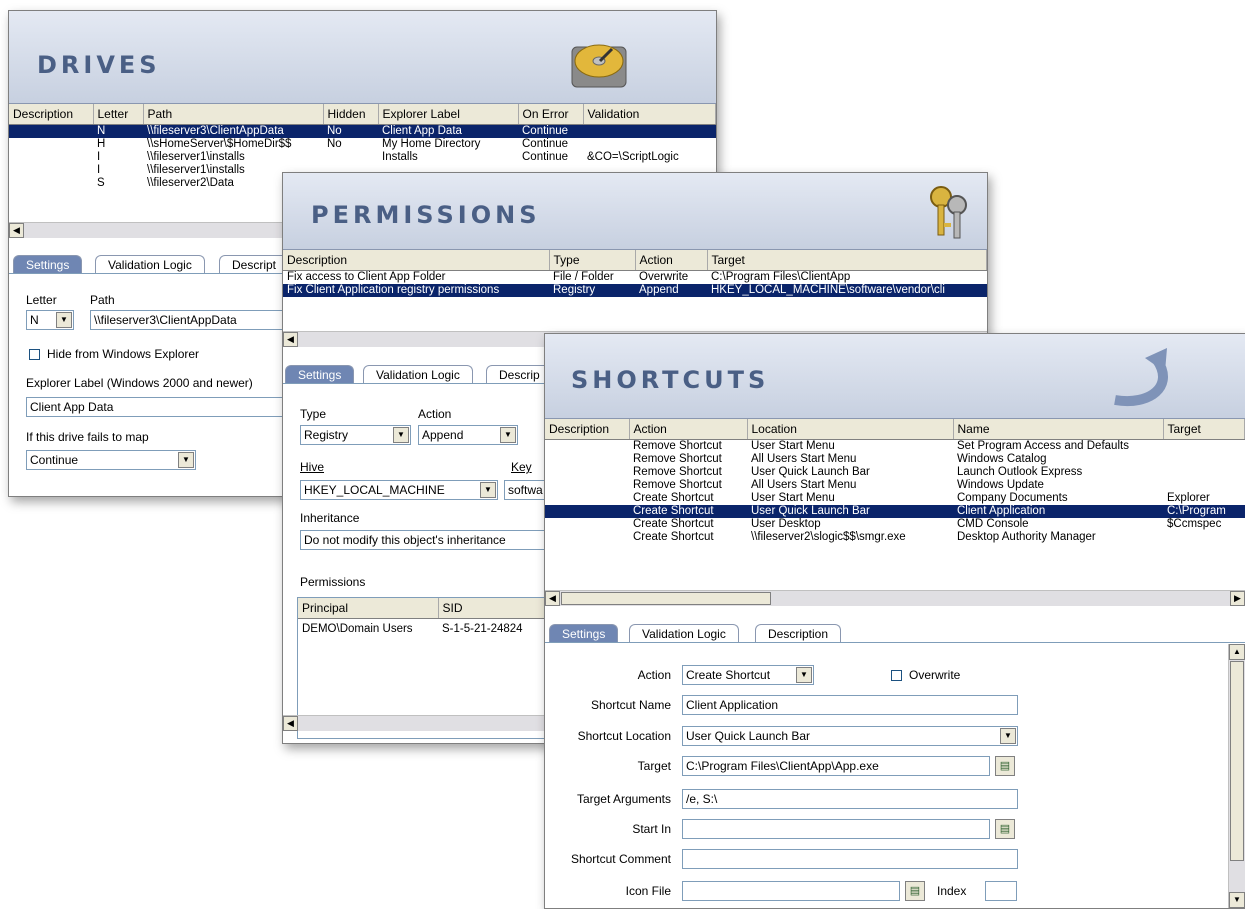  Describe the element at coordinates (399, 490) in the screenshot. I see `hive-select: HKEY_LOCAL_MACHINE ▼` at that location.